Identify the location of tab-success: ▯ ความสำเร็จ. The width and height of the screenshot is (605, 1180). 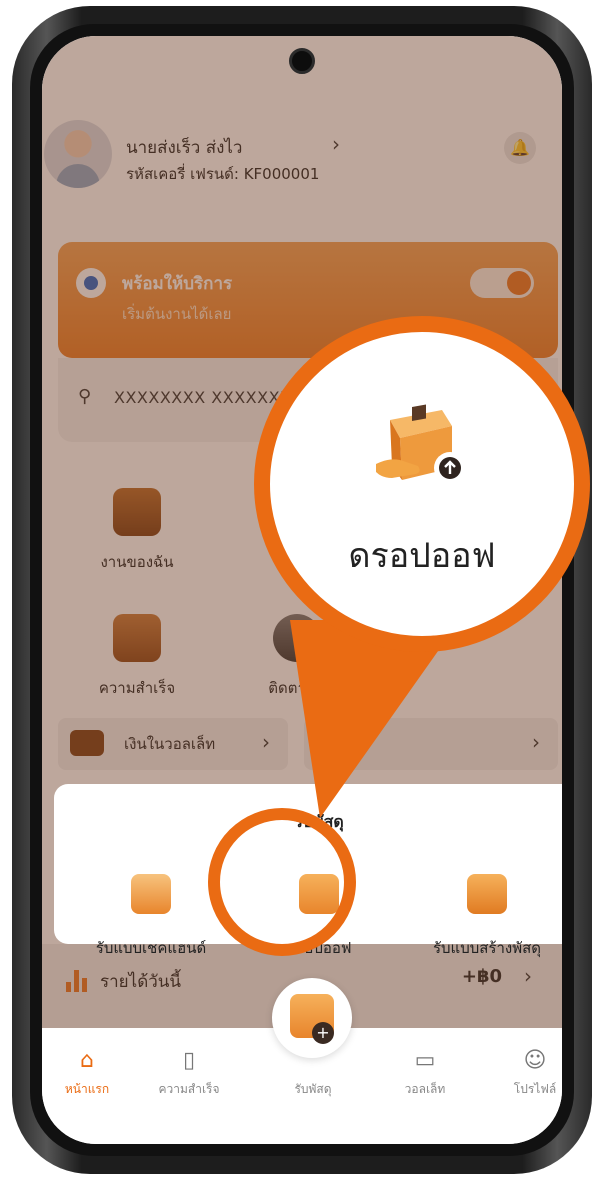
(189, 1063).